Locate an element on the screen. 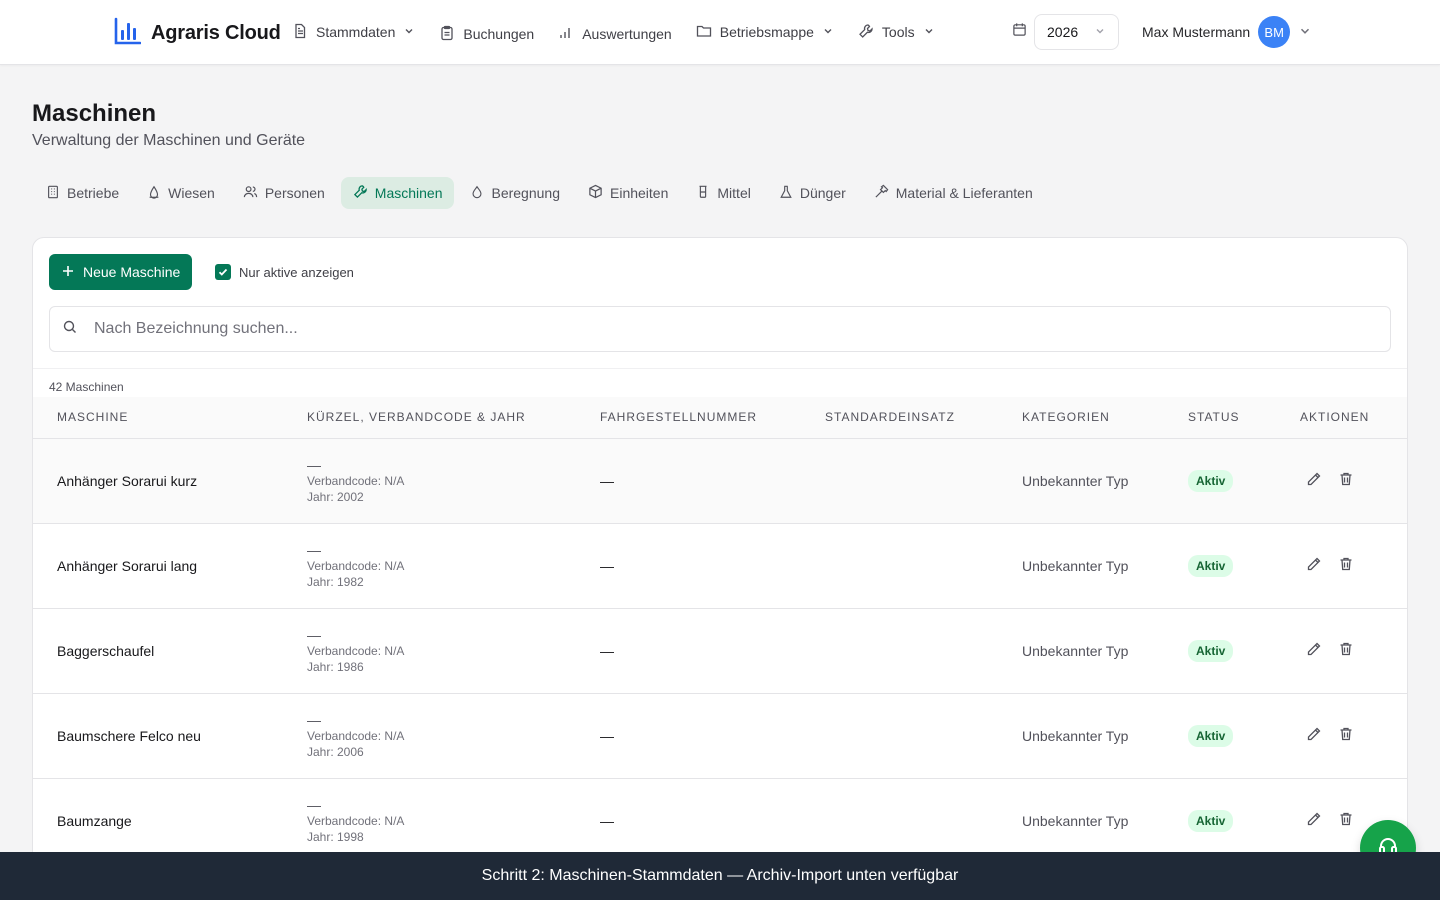 The width and height of the screenshot is (1440, 900). jahr: Jahr: 2006 is located at coordinates (335, 751).